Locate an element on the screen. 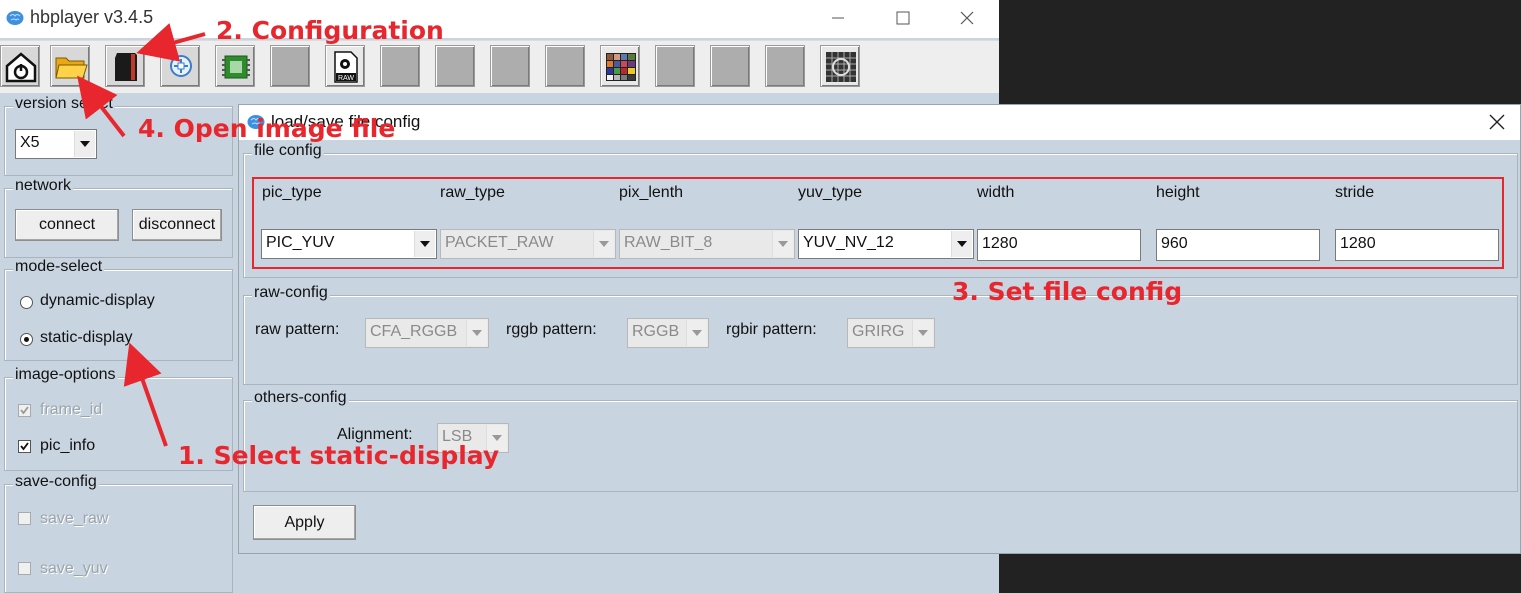 Image resolution: width=1521 pixels, height=593 pixels. raw-pattern-label: raw pattern: is located at coordinates (297, 329).